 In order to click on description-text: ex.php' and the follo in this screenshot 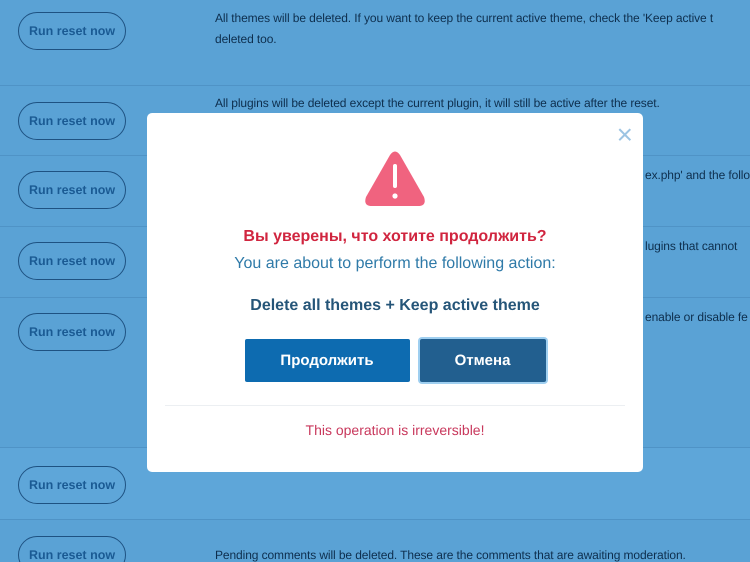, I will do `click(697, 175)`.